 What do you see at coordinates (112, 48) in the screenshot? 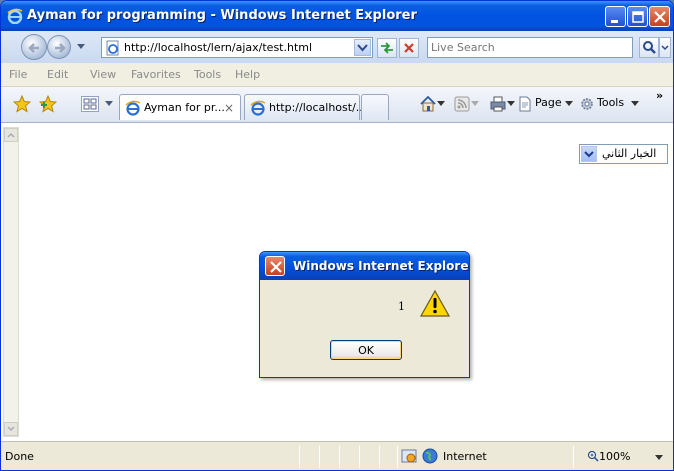
I see `ie-page-icon` at bounding box center [112, 48].